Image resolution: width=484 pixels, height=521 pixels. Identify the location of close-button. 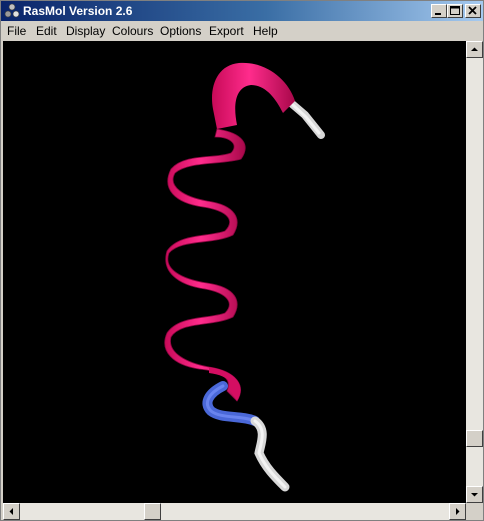
(473, 11).